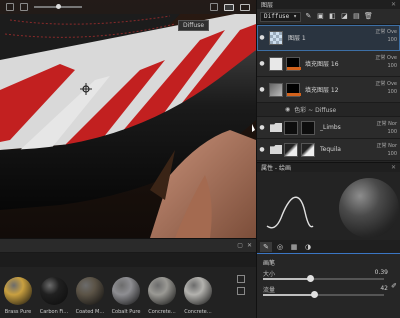 This screenshot has height=318, width=400. What do you see at coordinates (24, 7) in the screenshot?
I see `brush-icon` at bounding box center [24, 7].